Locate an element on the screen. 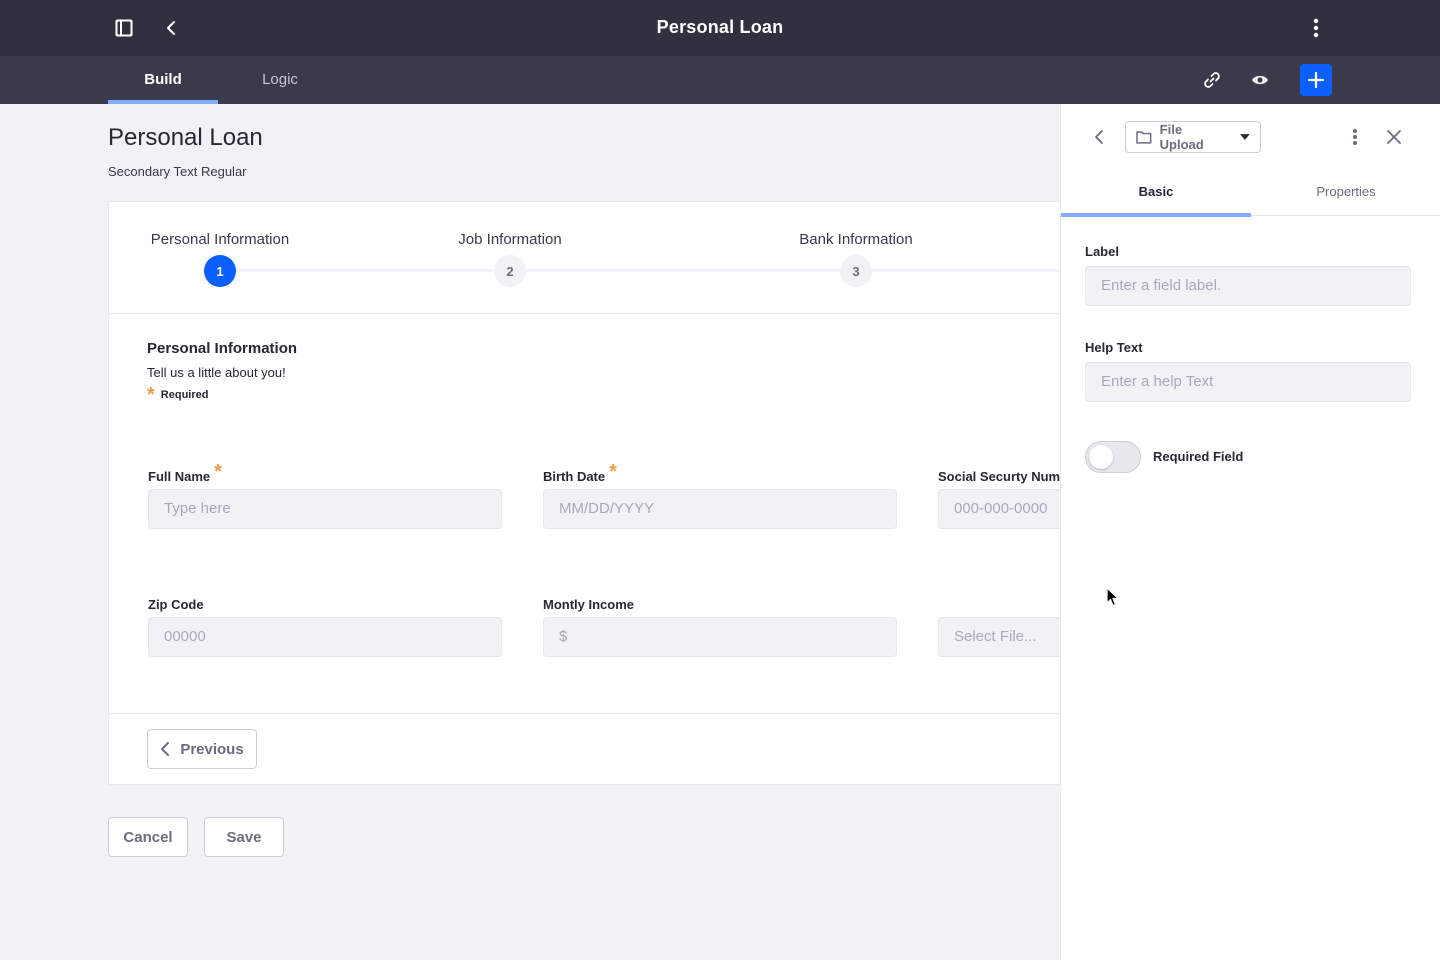 The width and height of the screenshot is (1440, 960). form-page-footer: Previous is located at coordinates (584, 748).